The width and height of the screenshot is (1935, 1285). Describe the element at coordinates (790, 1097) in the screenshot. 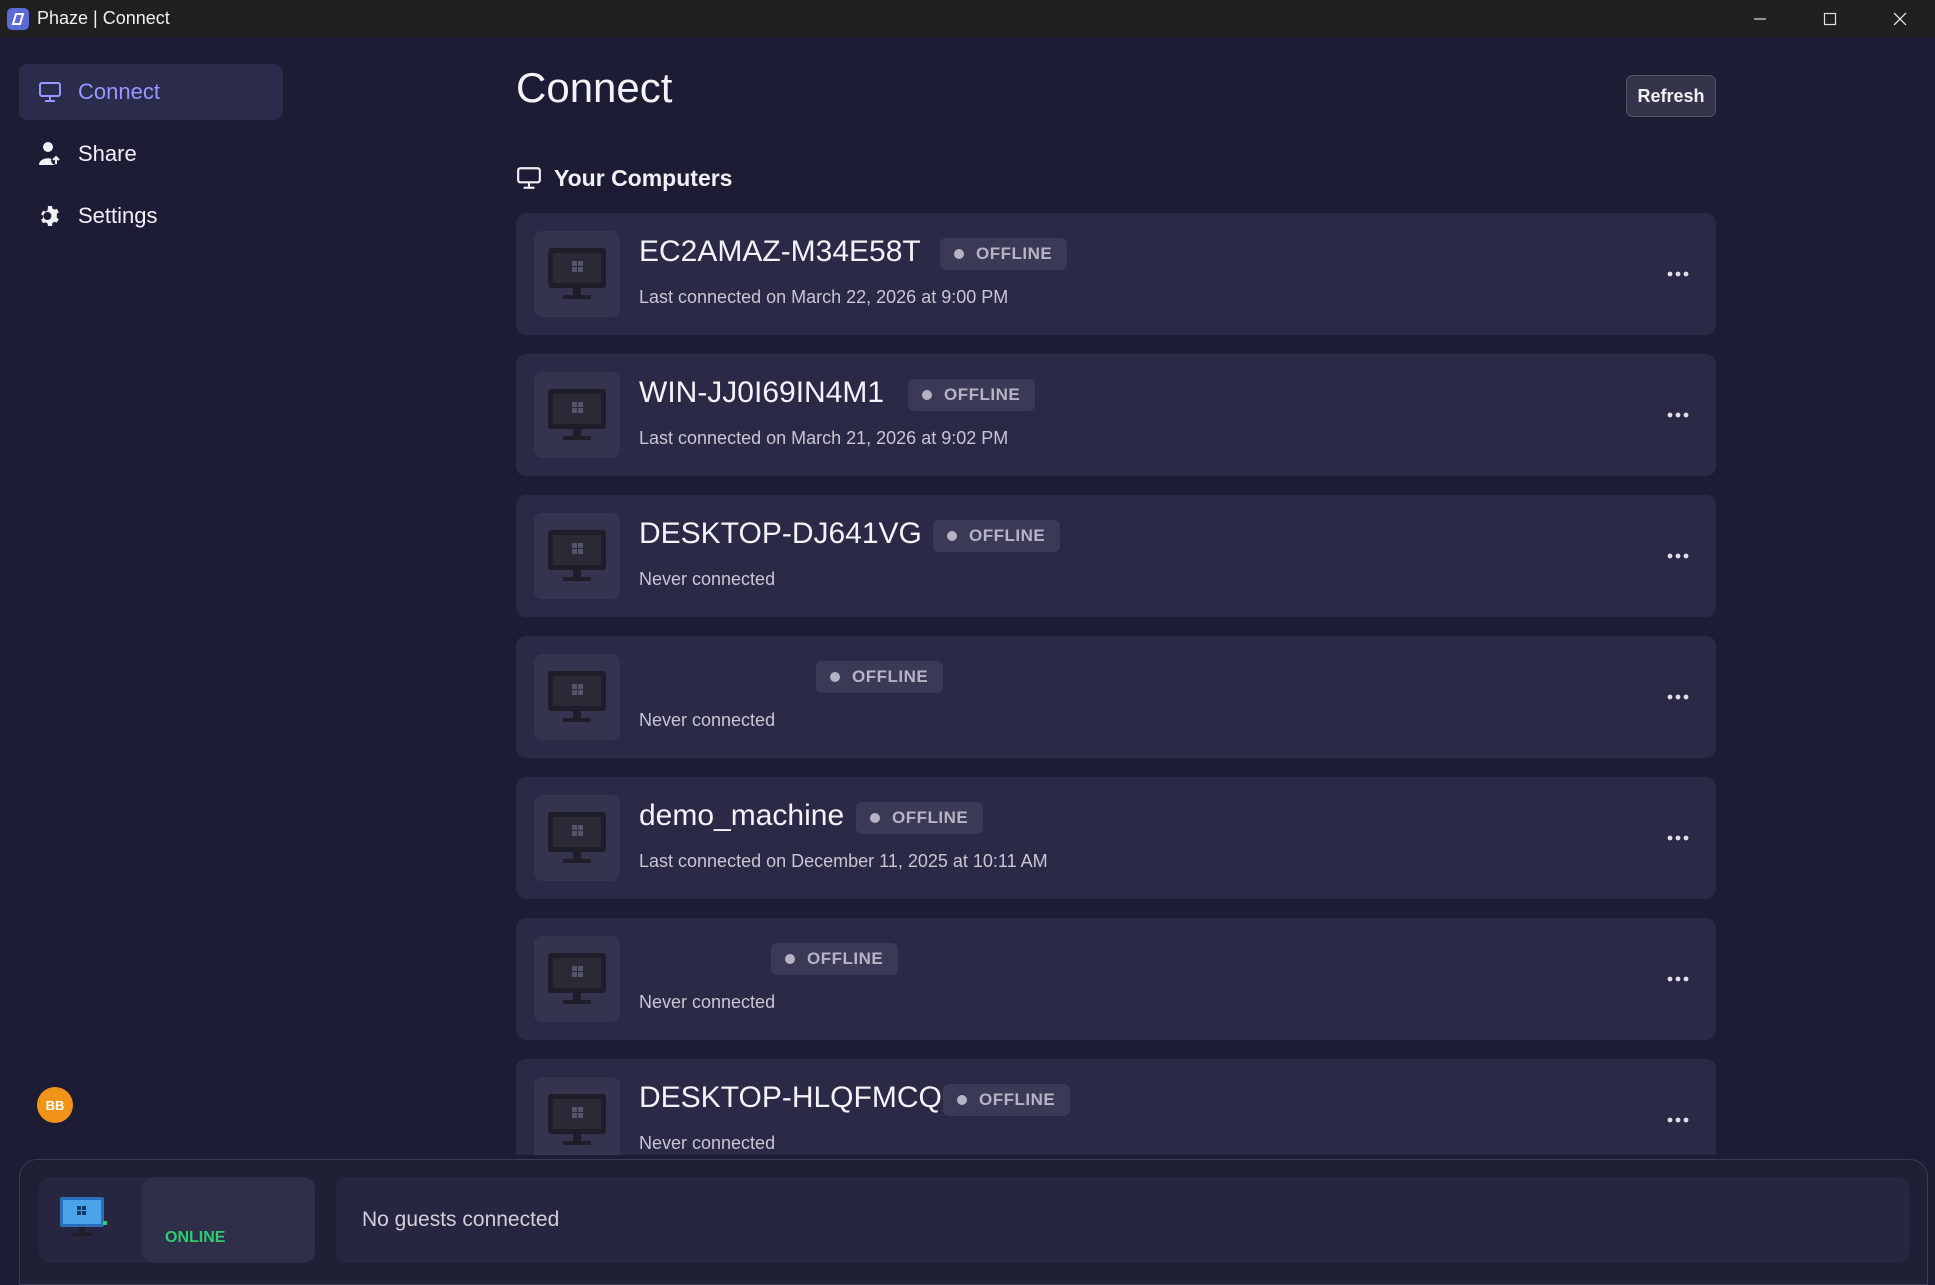

I see `computer-name: DESKTOP-HLQFMCQ` at that location.